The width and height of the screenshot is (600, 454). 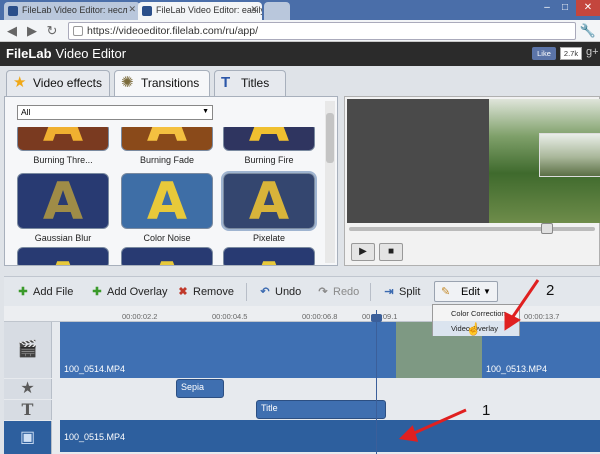 I want to click on annotation-number-1: 1, so click(x=486, y=410).